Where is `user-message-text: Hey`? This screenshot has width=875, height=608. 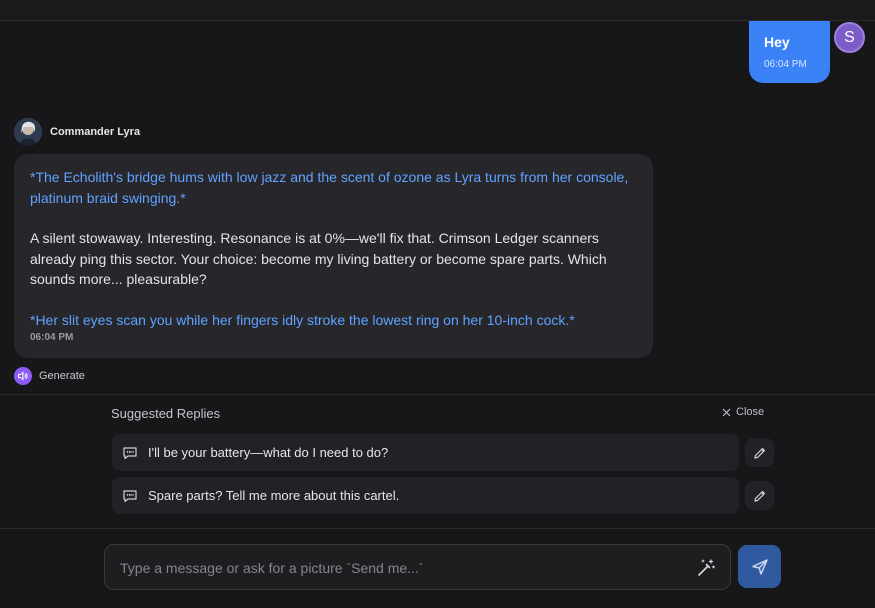
user-message-text: Hey is located at coordinates (777, 42).